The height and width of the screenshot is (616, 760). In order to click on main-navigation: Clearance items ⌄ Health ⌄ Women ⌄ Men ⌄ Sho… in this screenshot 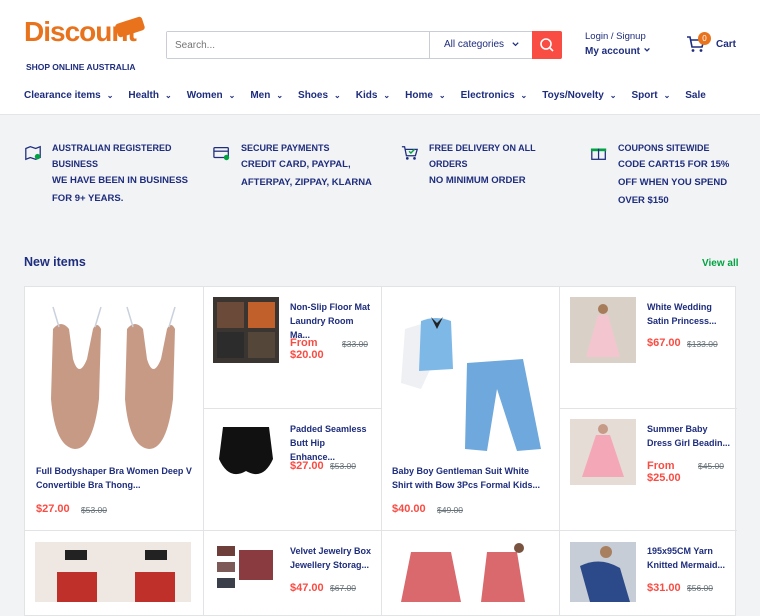, I will do `click(372, 97)`.